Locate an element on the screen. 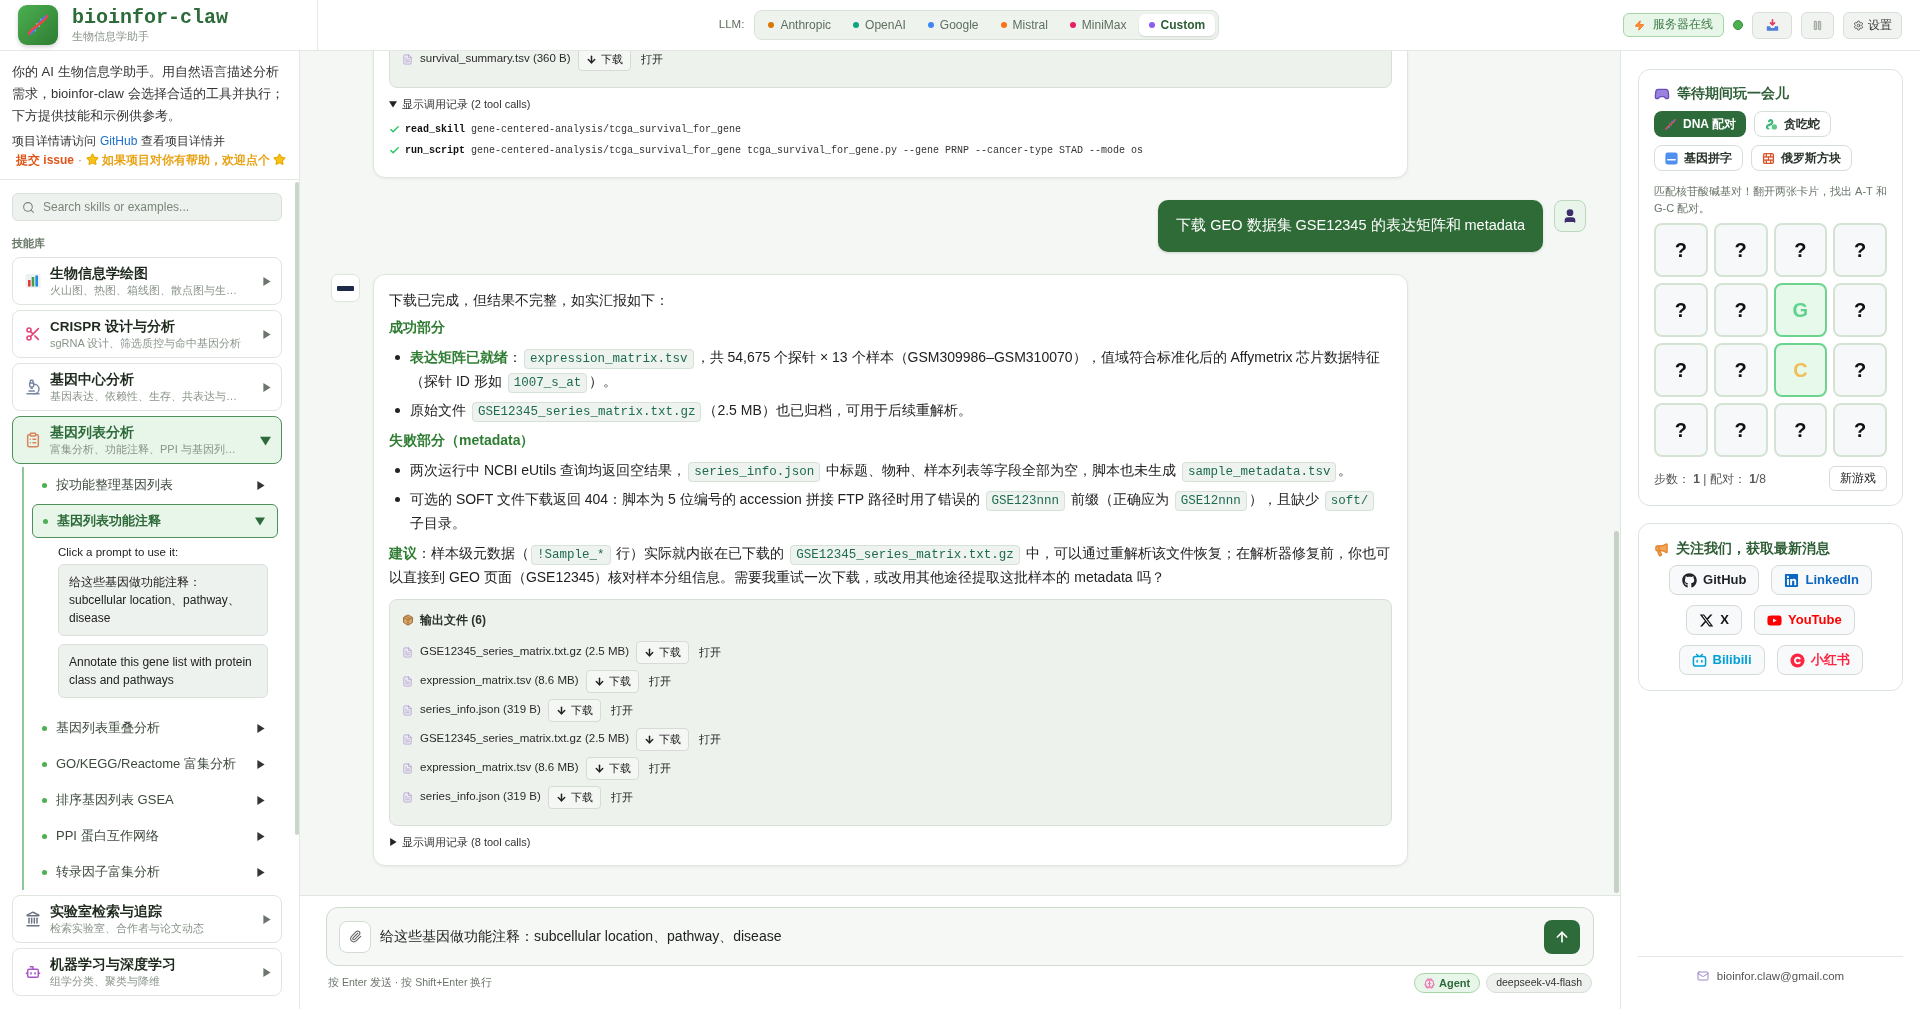  tool-log-toggle: 显示调用记录 (2 tool calls) is located at coordinates (460, 104).